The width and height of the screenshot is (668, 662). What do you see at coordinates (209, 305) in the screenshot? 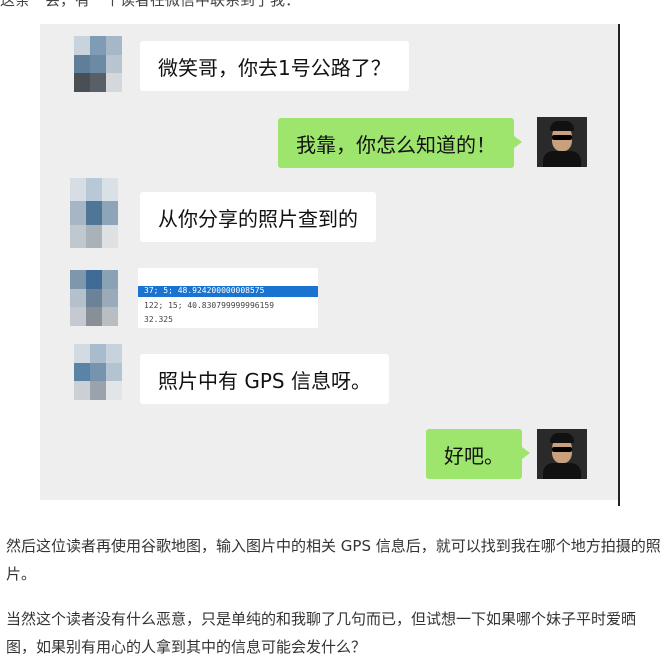
I see `gps-longitude-text: 122; 15; 40.830799999996159` at bounding box center [209, 305].